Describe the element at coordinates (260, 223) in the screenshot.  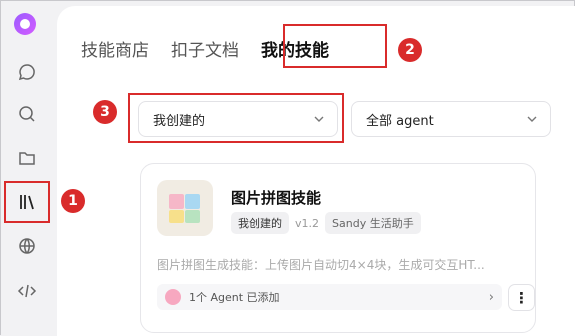
I see `creator-tag: 我创建的` at that location.